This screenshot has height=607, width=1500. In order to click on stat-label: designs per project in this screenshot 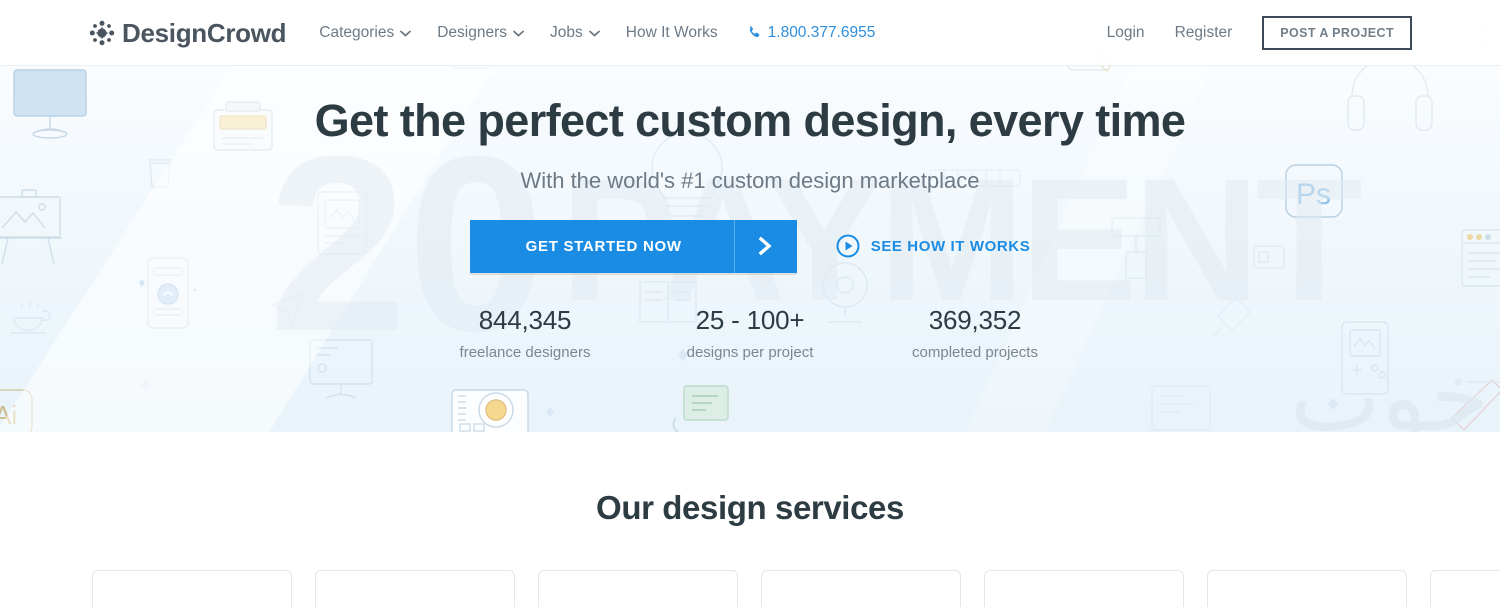, I will do `click(750, 352)`.